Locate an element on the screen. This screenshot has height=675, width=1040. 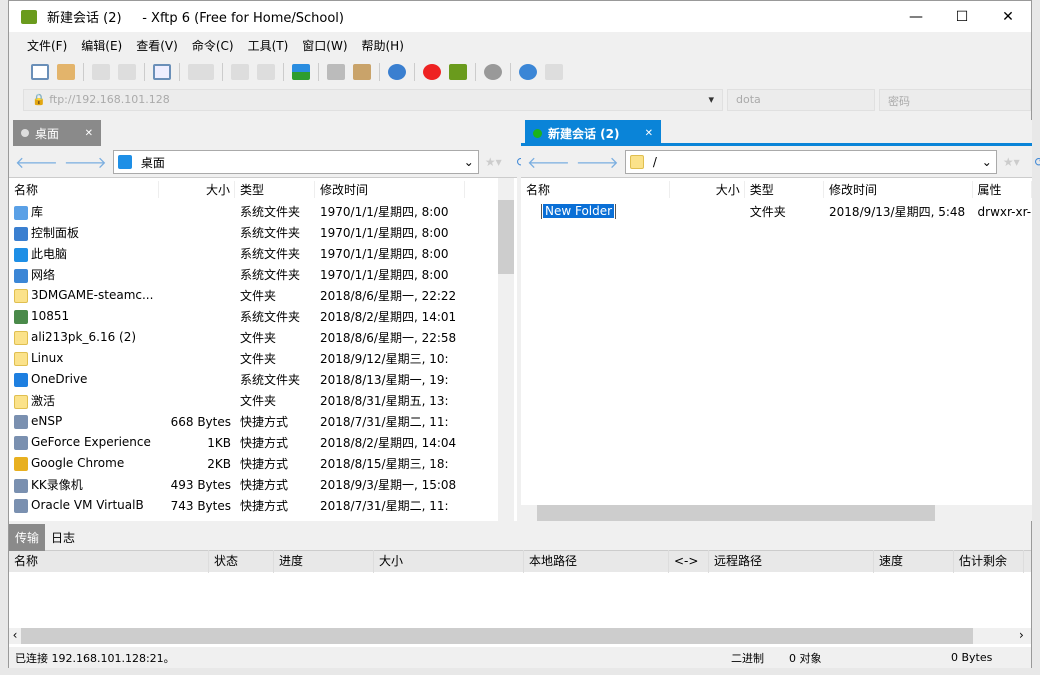
menu-edit: 编辑(E) is located at coordinates (101, 45).